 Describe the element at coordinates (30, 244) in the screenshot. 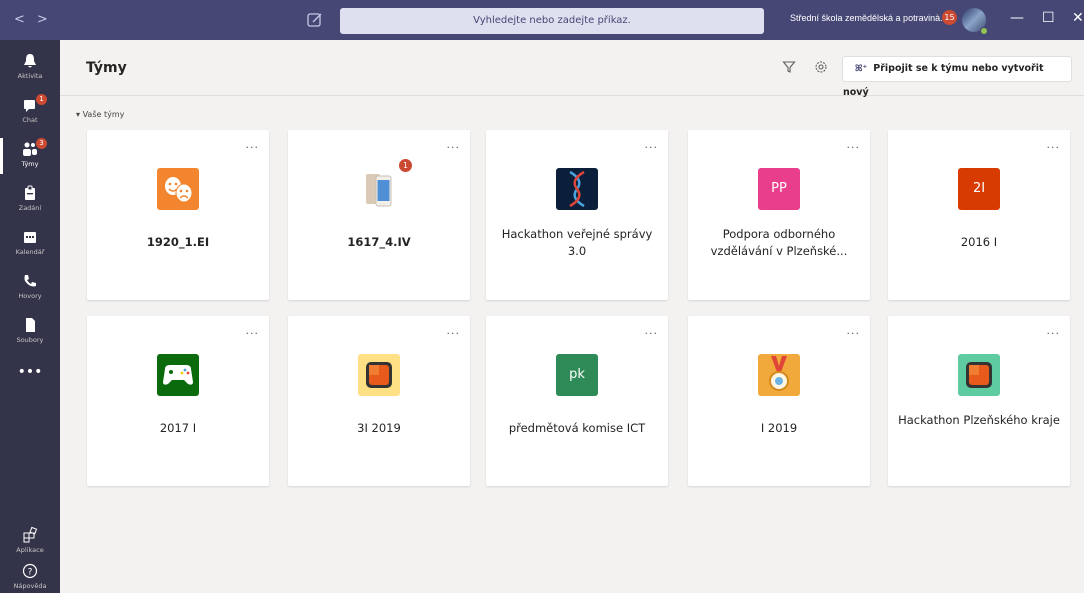

I see `rail-item-calendar: Kalendář` at that location.